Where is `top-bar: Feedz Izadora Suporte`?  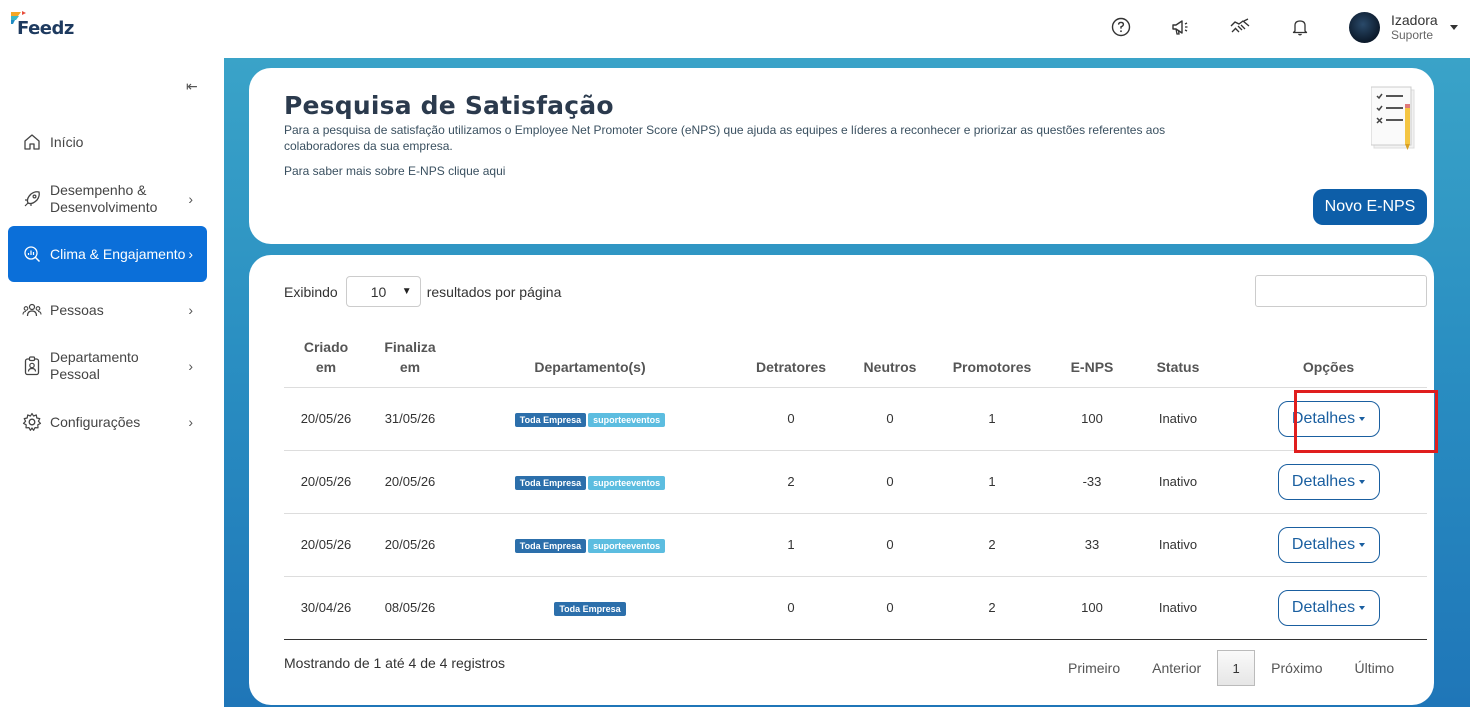 top-bar: Feedz Izadora Suporte is located at coordinates (735, 29).